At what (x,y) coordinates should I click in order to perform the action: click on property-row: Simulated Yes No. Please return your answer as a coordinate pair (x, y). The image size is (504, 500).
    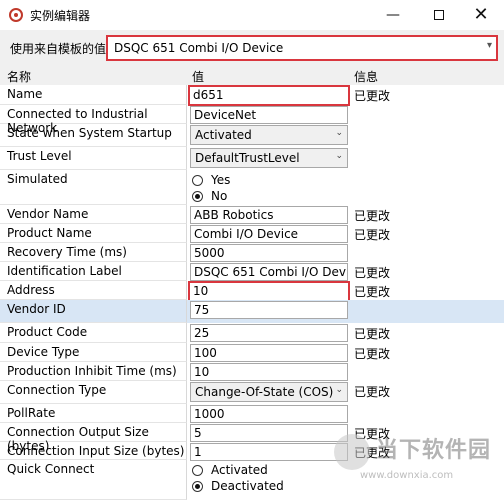
    Looking at the image, I should click on (252, 187).